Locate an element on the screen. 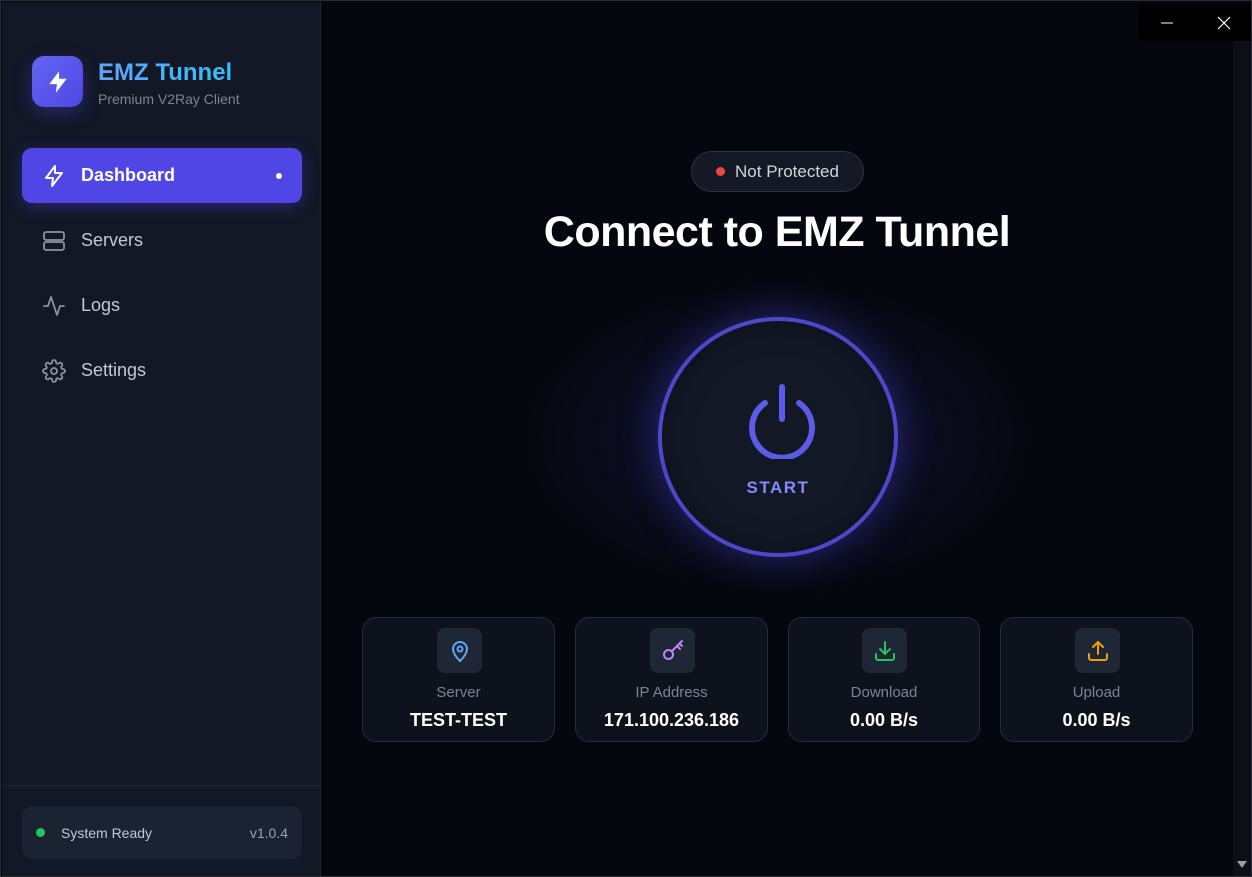  map-pin-icon is located at coordinates (459, 650).